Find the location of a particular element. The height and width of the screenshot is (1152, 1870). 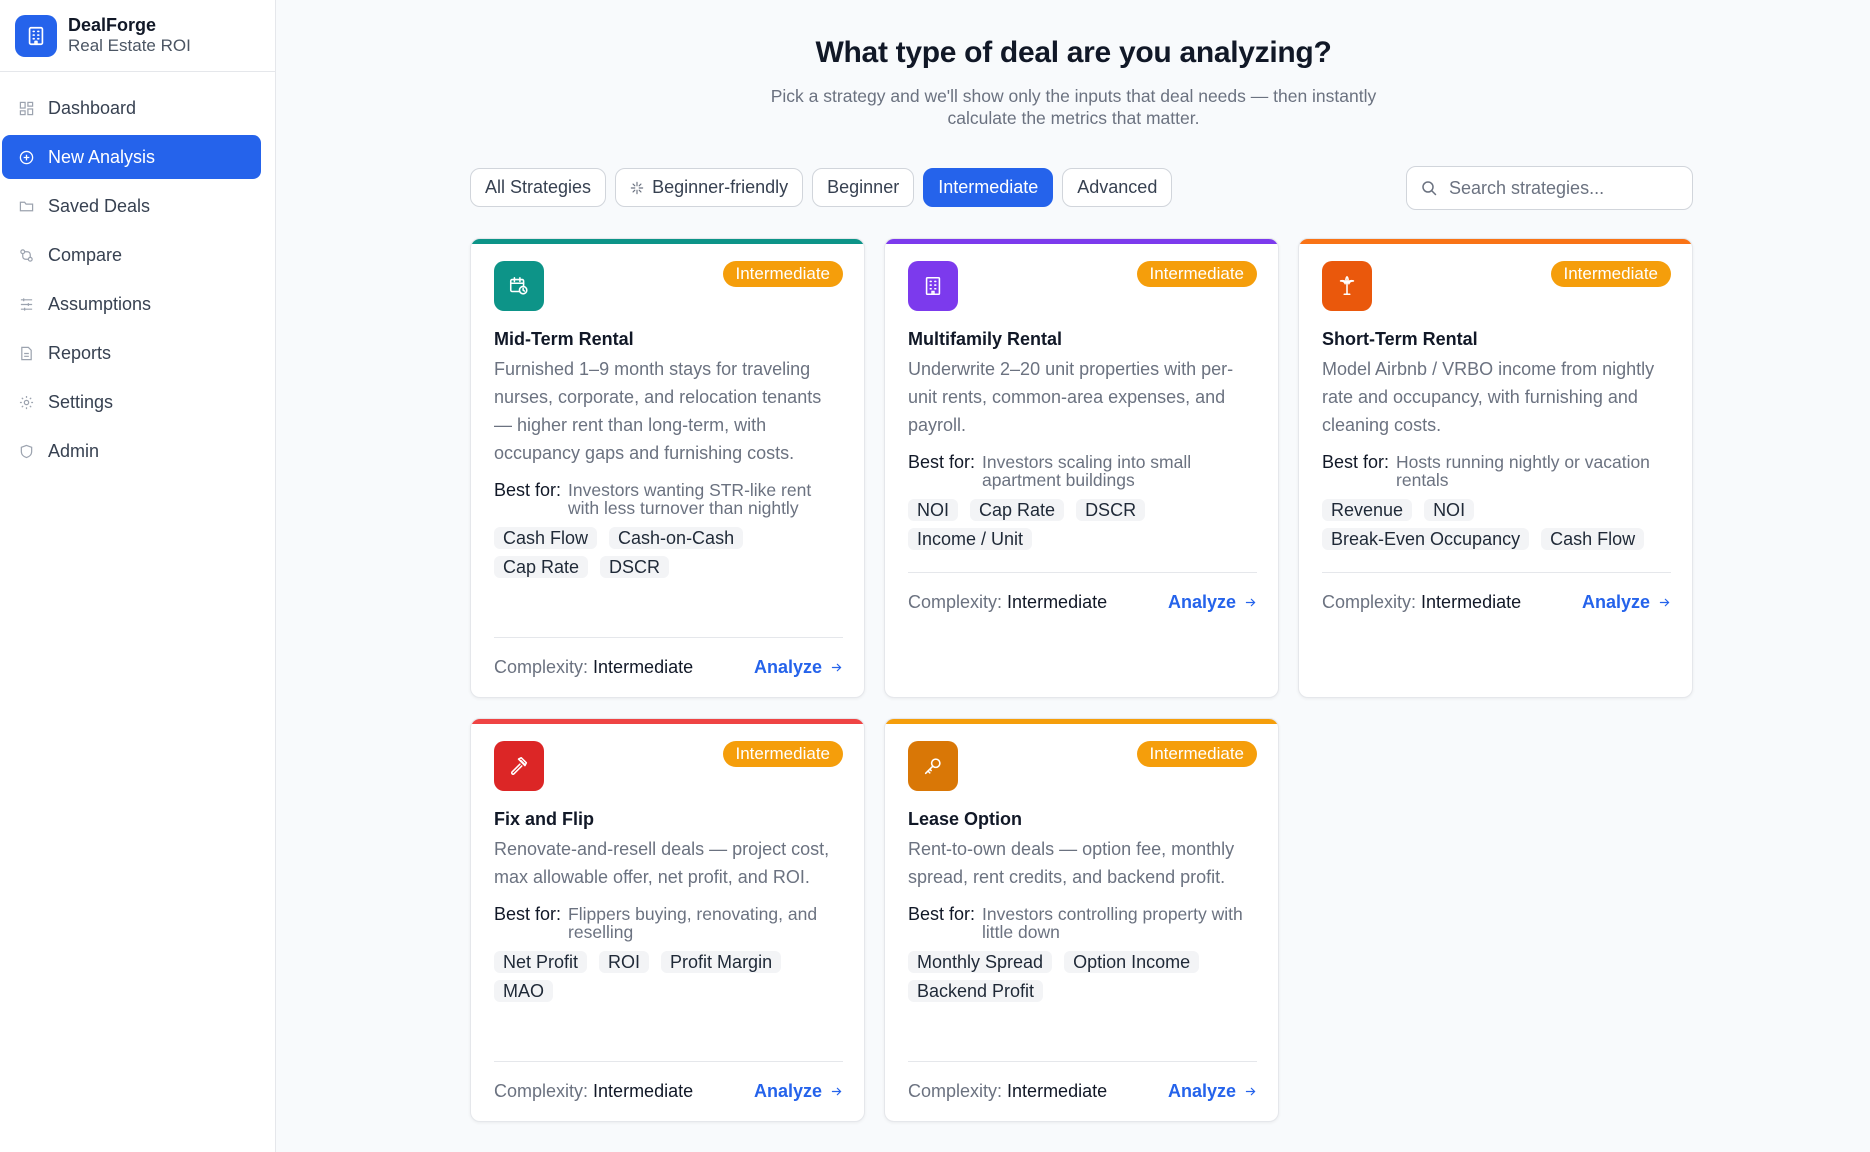

metric-tag: Cap Rate is located at coordinates (541, 567).